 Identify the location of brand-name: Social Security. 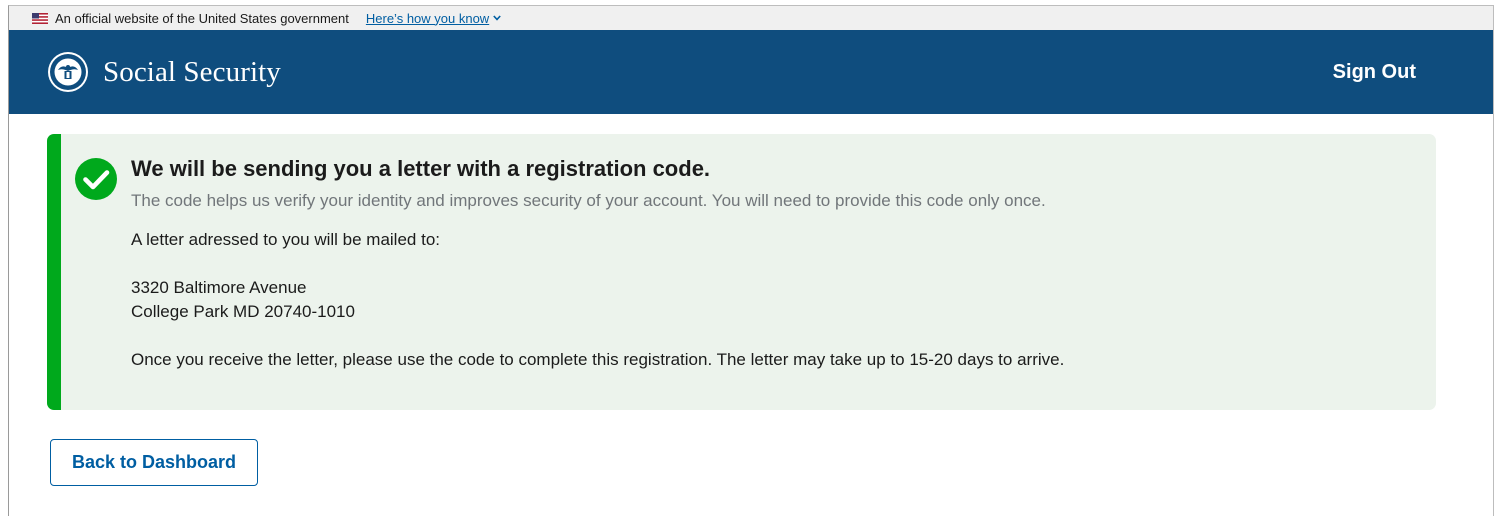
(192, 71).